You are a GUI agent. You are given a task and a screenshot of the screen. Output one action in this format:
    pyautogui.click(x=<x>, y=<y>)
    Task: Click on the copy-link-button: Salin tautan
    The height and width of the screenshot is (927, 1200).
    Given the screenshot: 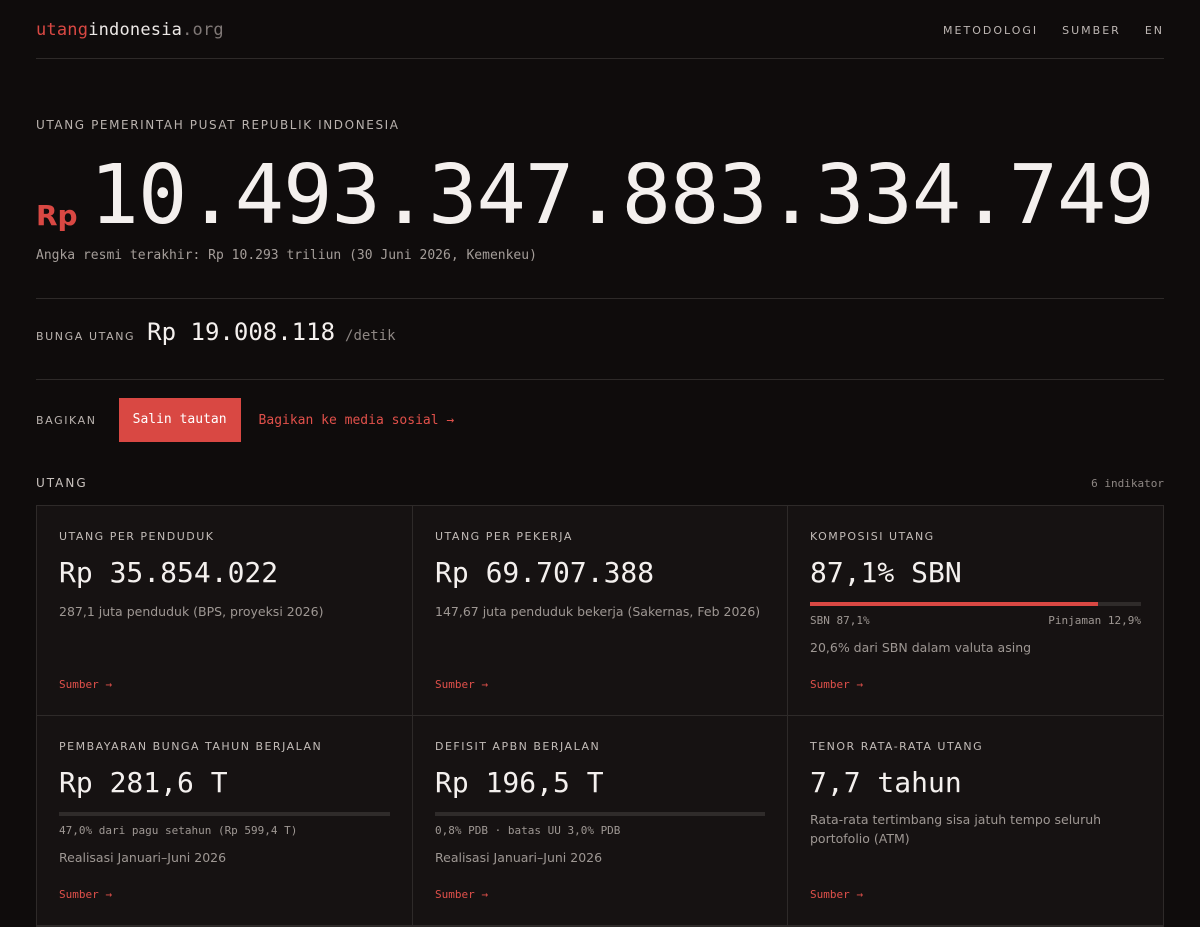 What is the action you would take?
    pyautogui.click(x=179, y=420)
    